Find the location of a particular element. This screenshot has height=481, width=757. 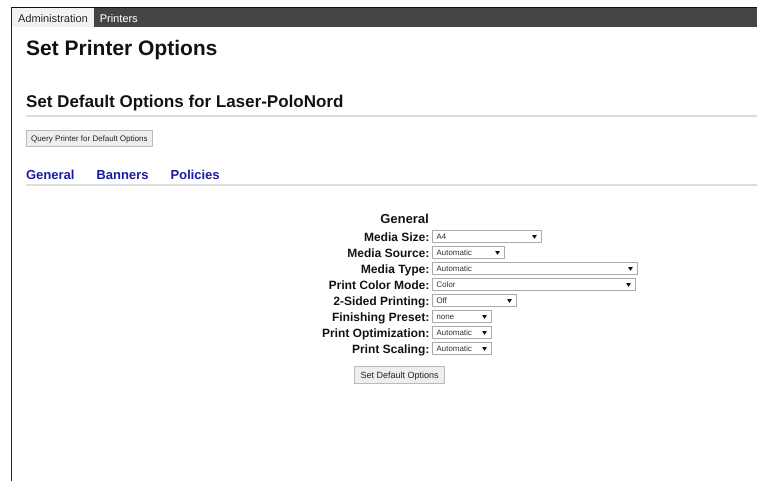

section-title: Set Default Options for Laser-PoloNord is located at coordinates (391, 104).